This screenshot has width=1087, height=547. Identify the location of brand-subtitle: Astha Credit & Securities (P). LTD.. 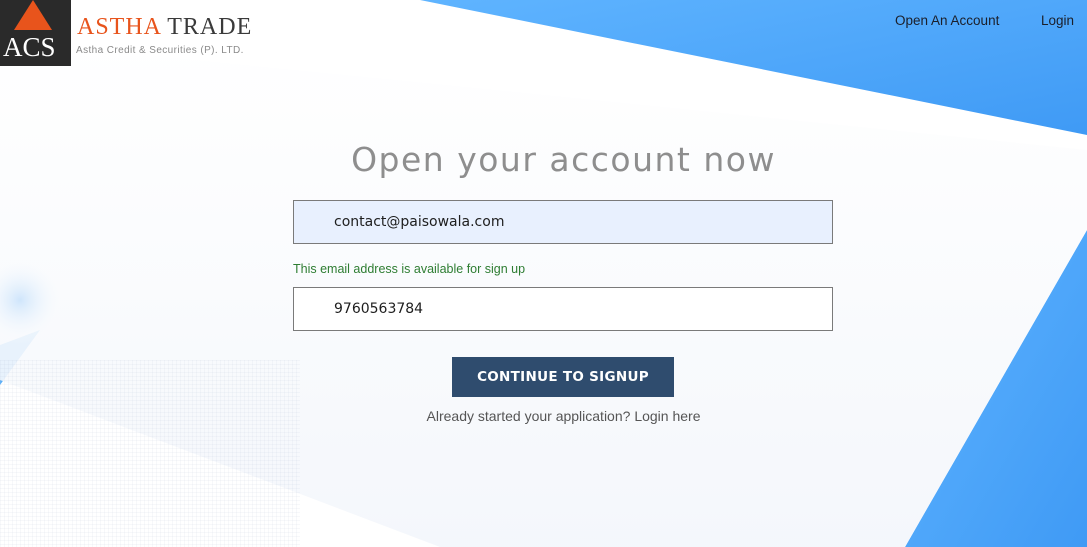
(160, 50).